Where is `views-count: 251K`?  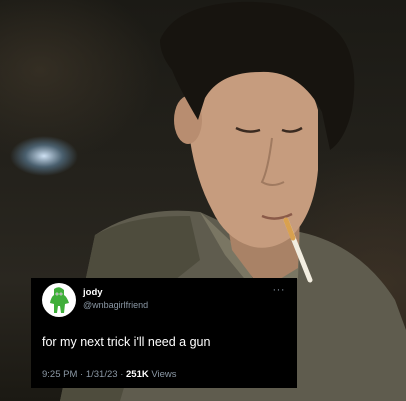 views-count: 251K is located at coordinates (137, 374).